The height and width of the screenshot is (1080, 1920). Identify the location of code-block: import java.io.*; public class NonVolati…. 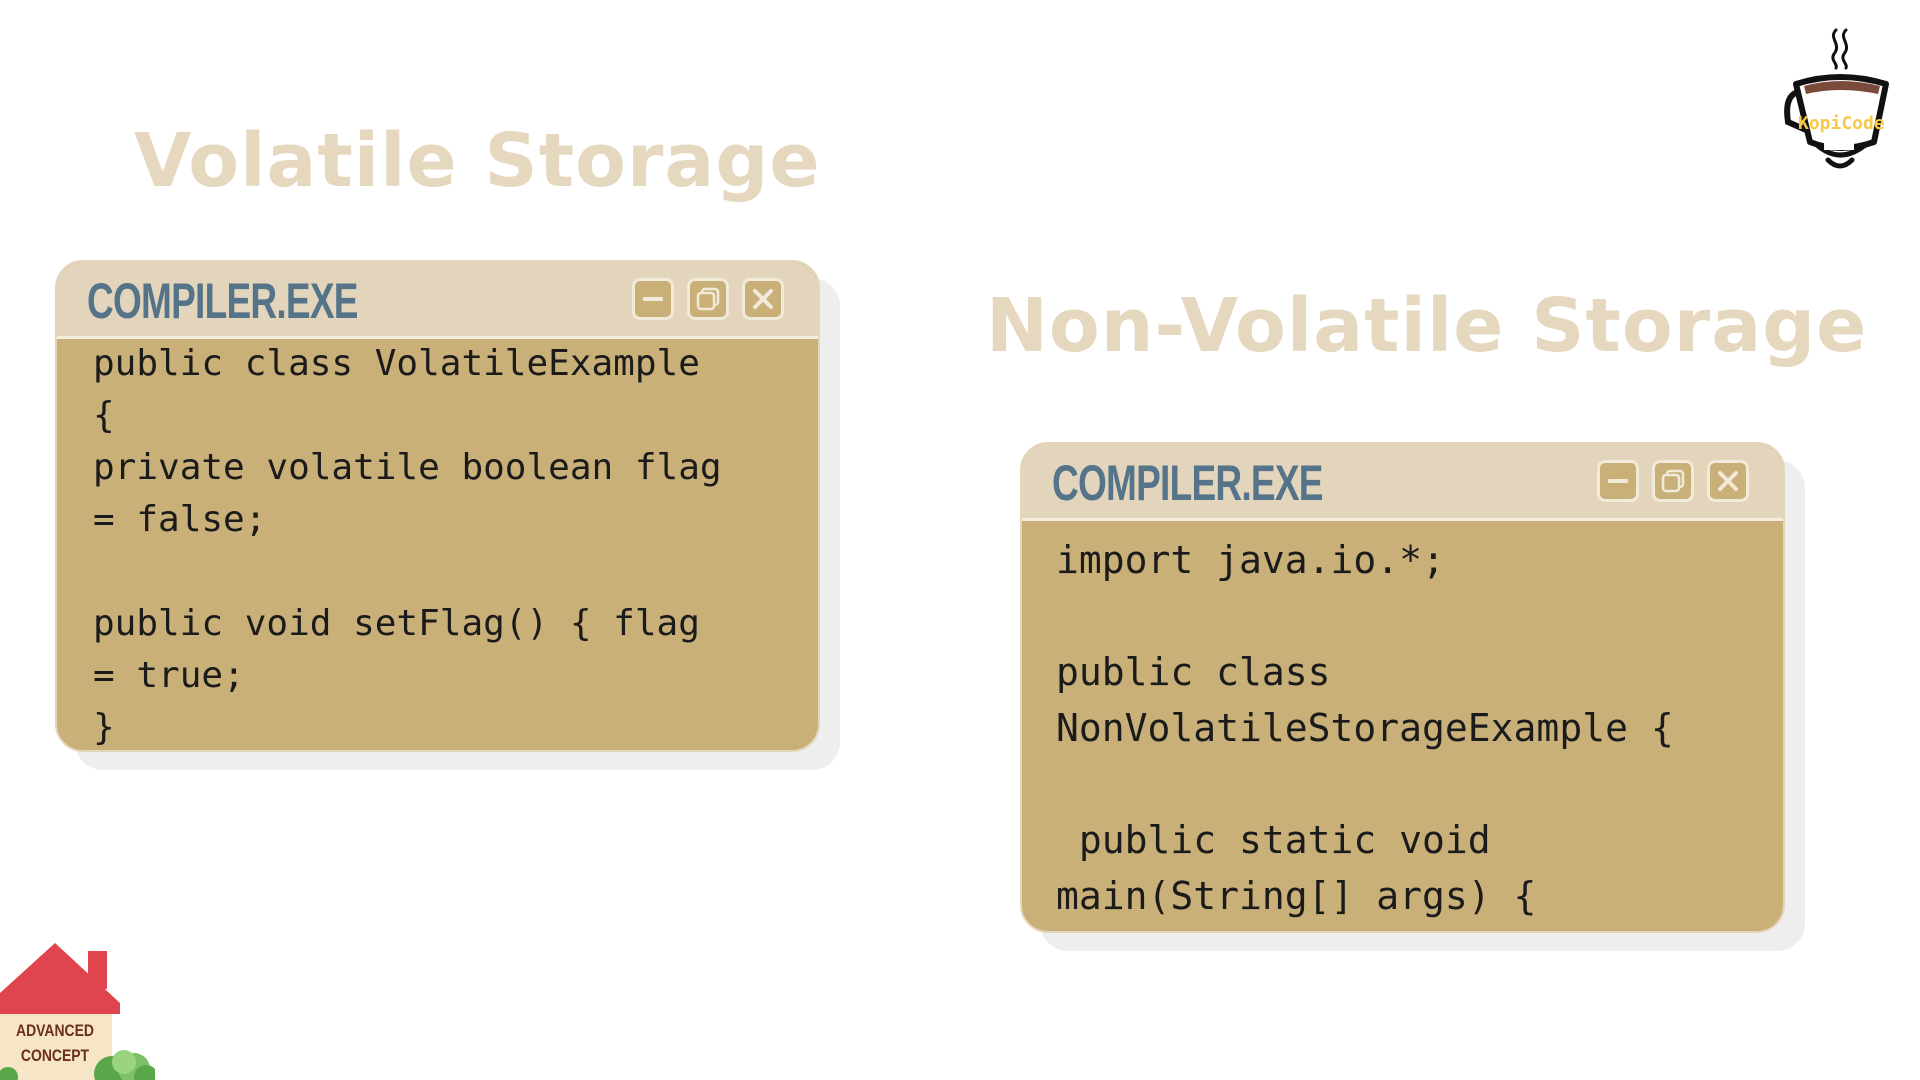
(1365, 728).